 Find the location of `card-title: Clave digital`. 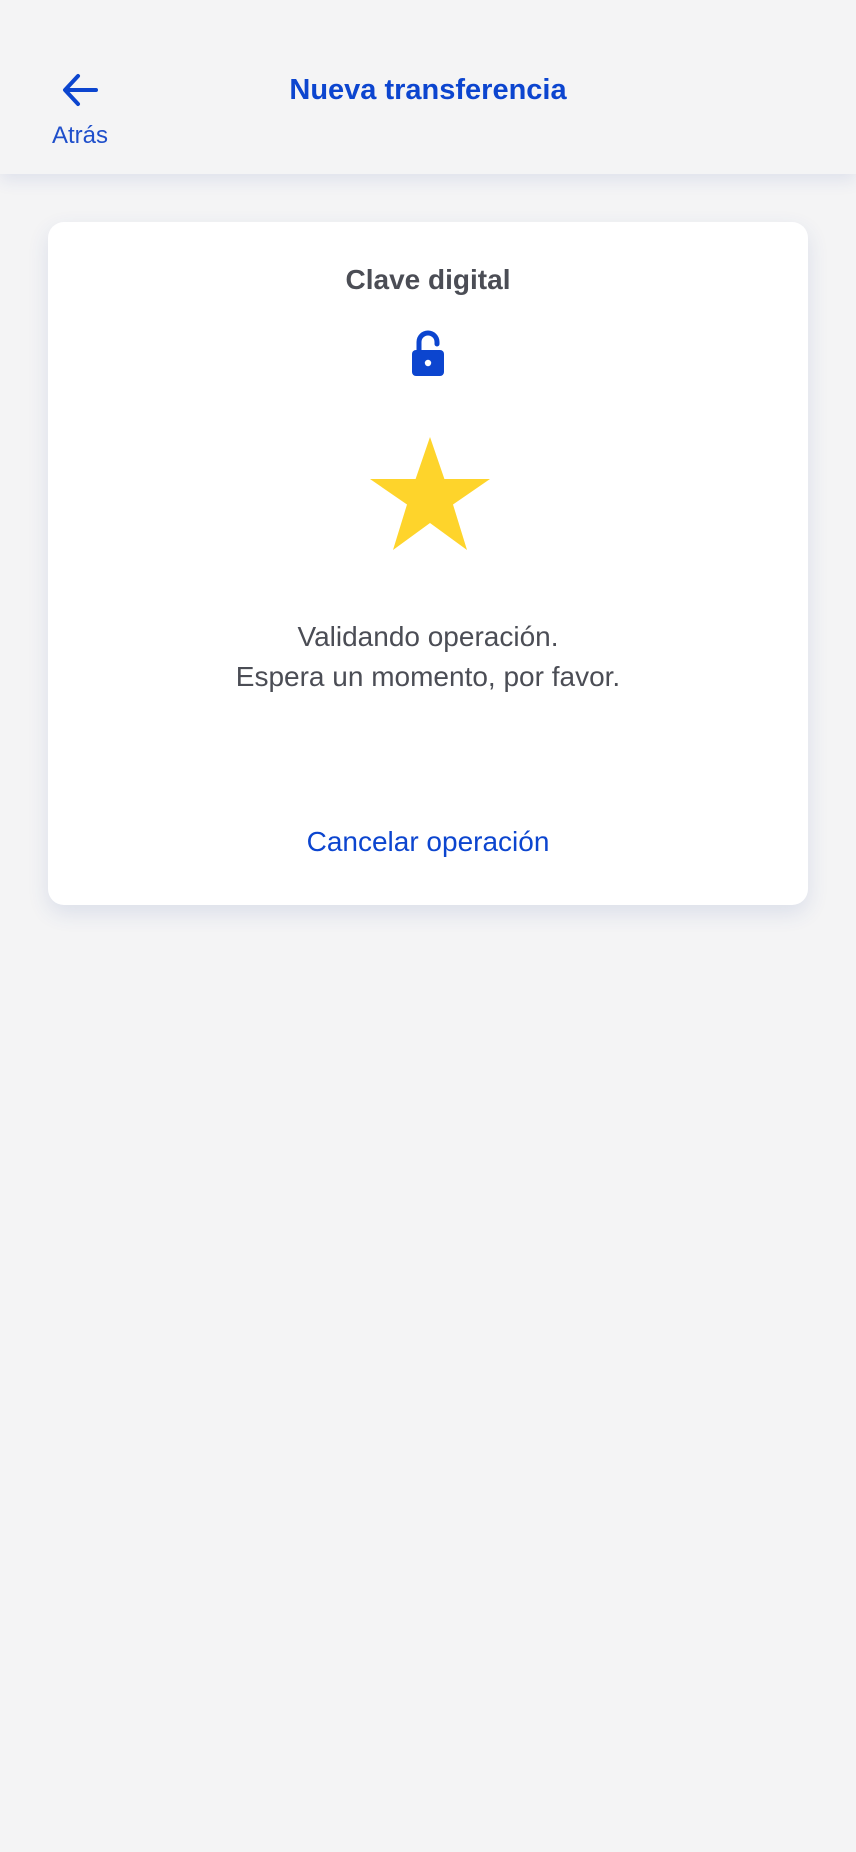

card-title: Clave digital is located at coordinates (428, 279).